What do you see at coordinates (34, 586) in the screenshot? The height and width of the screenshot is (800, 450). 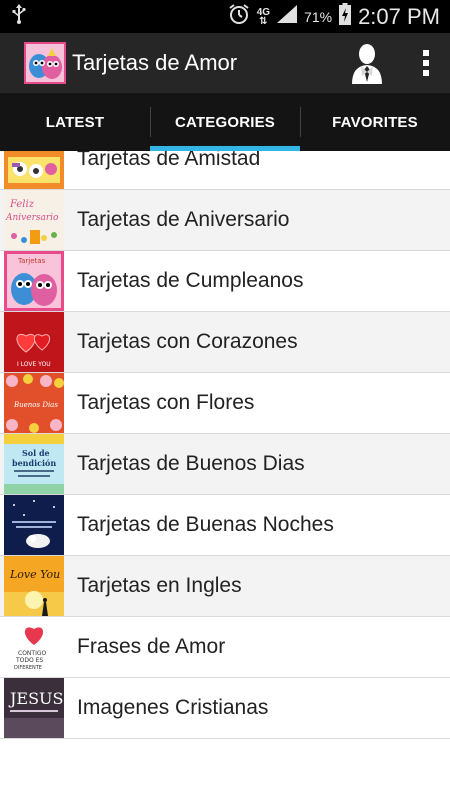 I see `ingles-thumbnail: Love You` at bounding box center [34, 586].